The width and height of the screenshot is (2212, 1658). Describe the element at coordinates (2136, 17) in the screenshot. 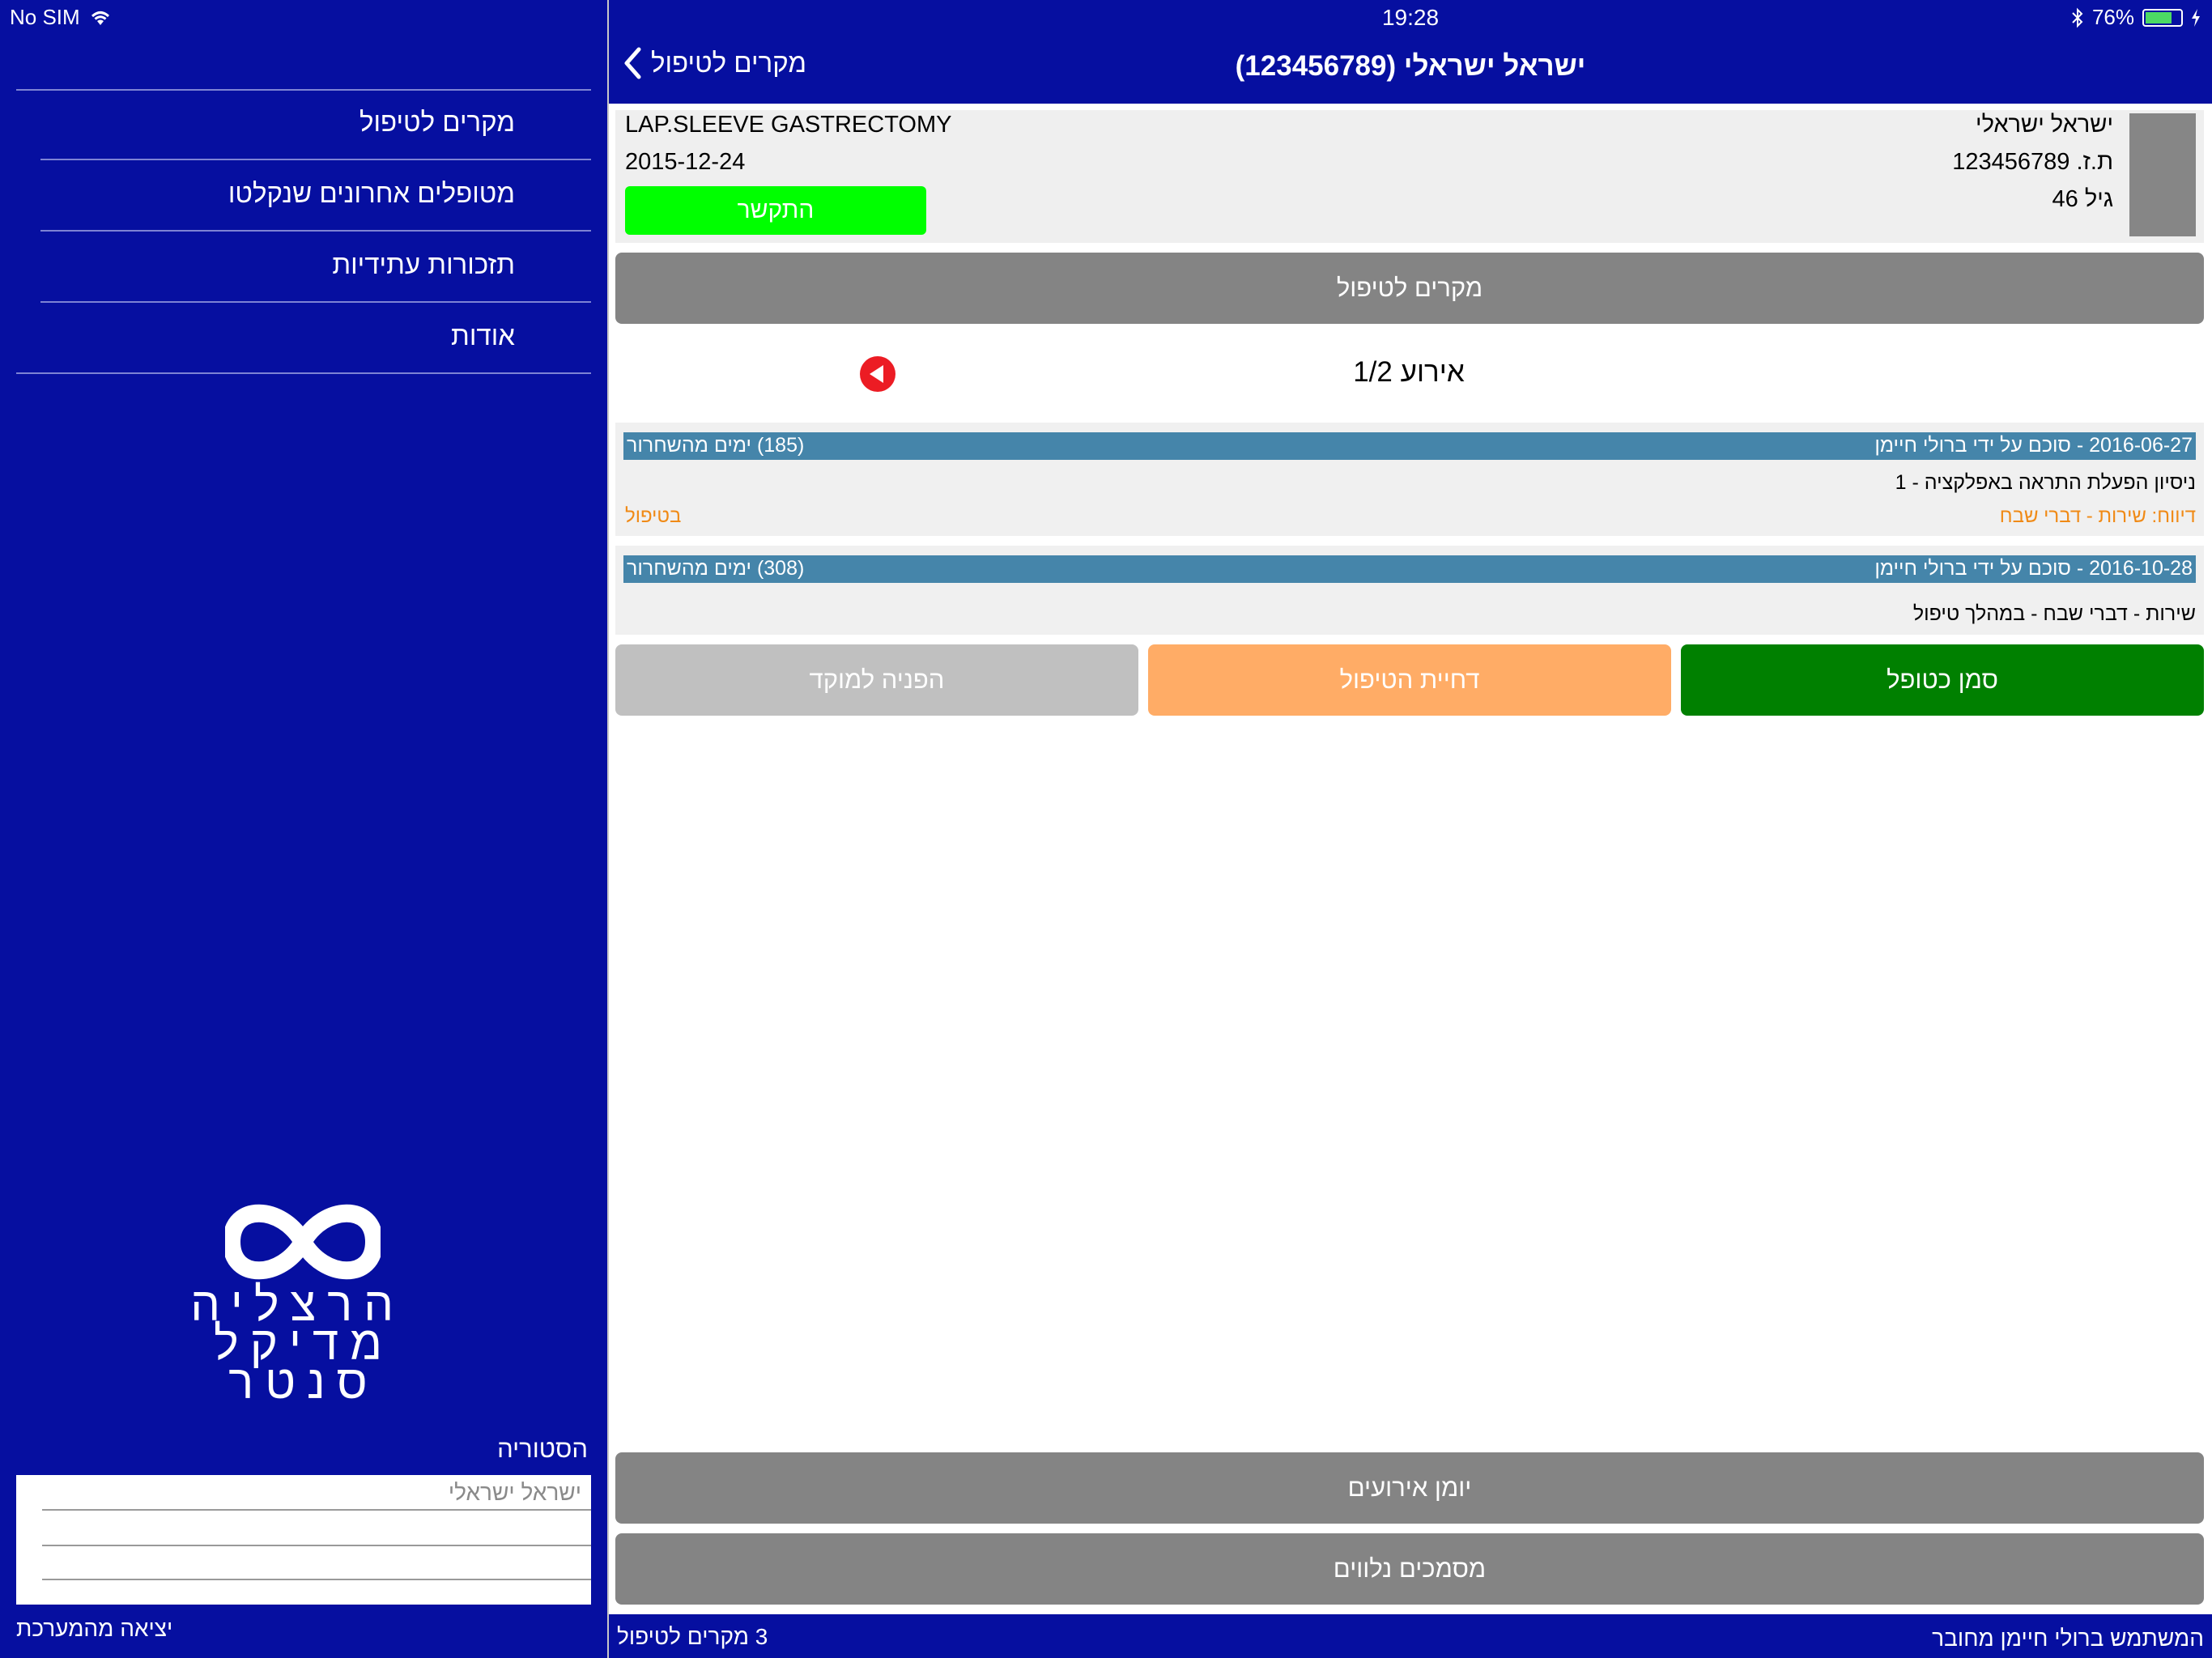

I see `status-bar-right: 76%` at that location.